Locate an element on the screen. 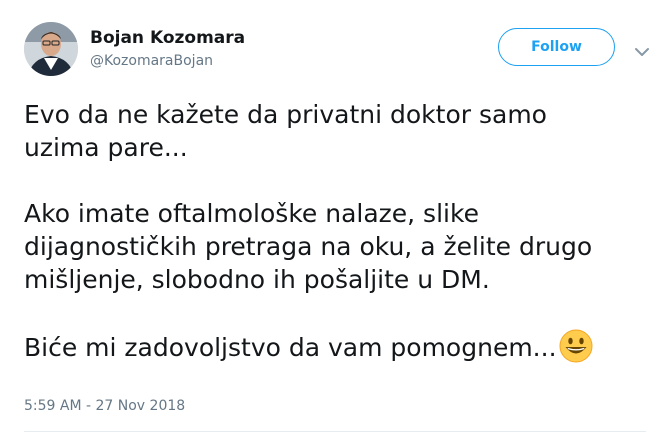 The height and width of the screenshot is (436, 670). grinning-face-emoji-icon is located at coordinates (576, 346).